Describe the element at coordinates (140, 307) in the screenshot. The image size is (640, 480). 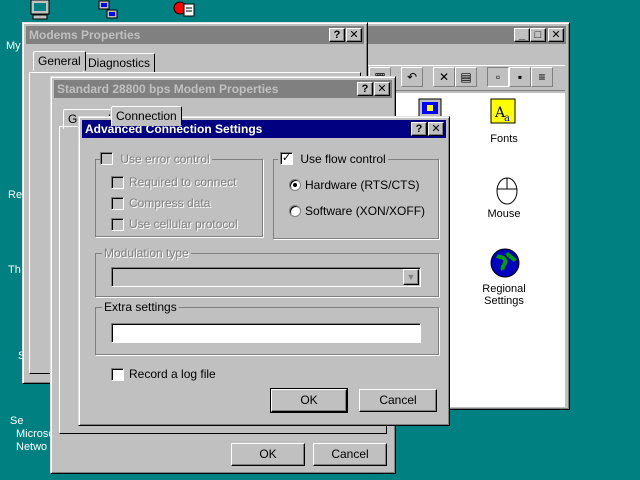
I see `extra-settings-label: Extra settings` at that location.